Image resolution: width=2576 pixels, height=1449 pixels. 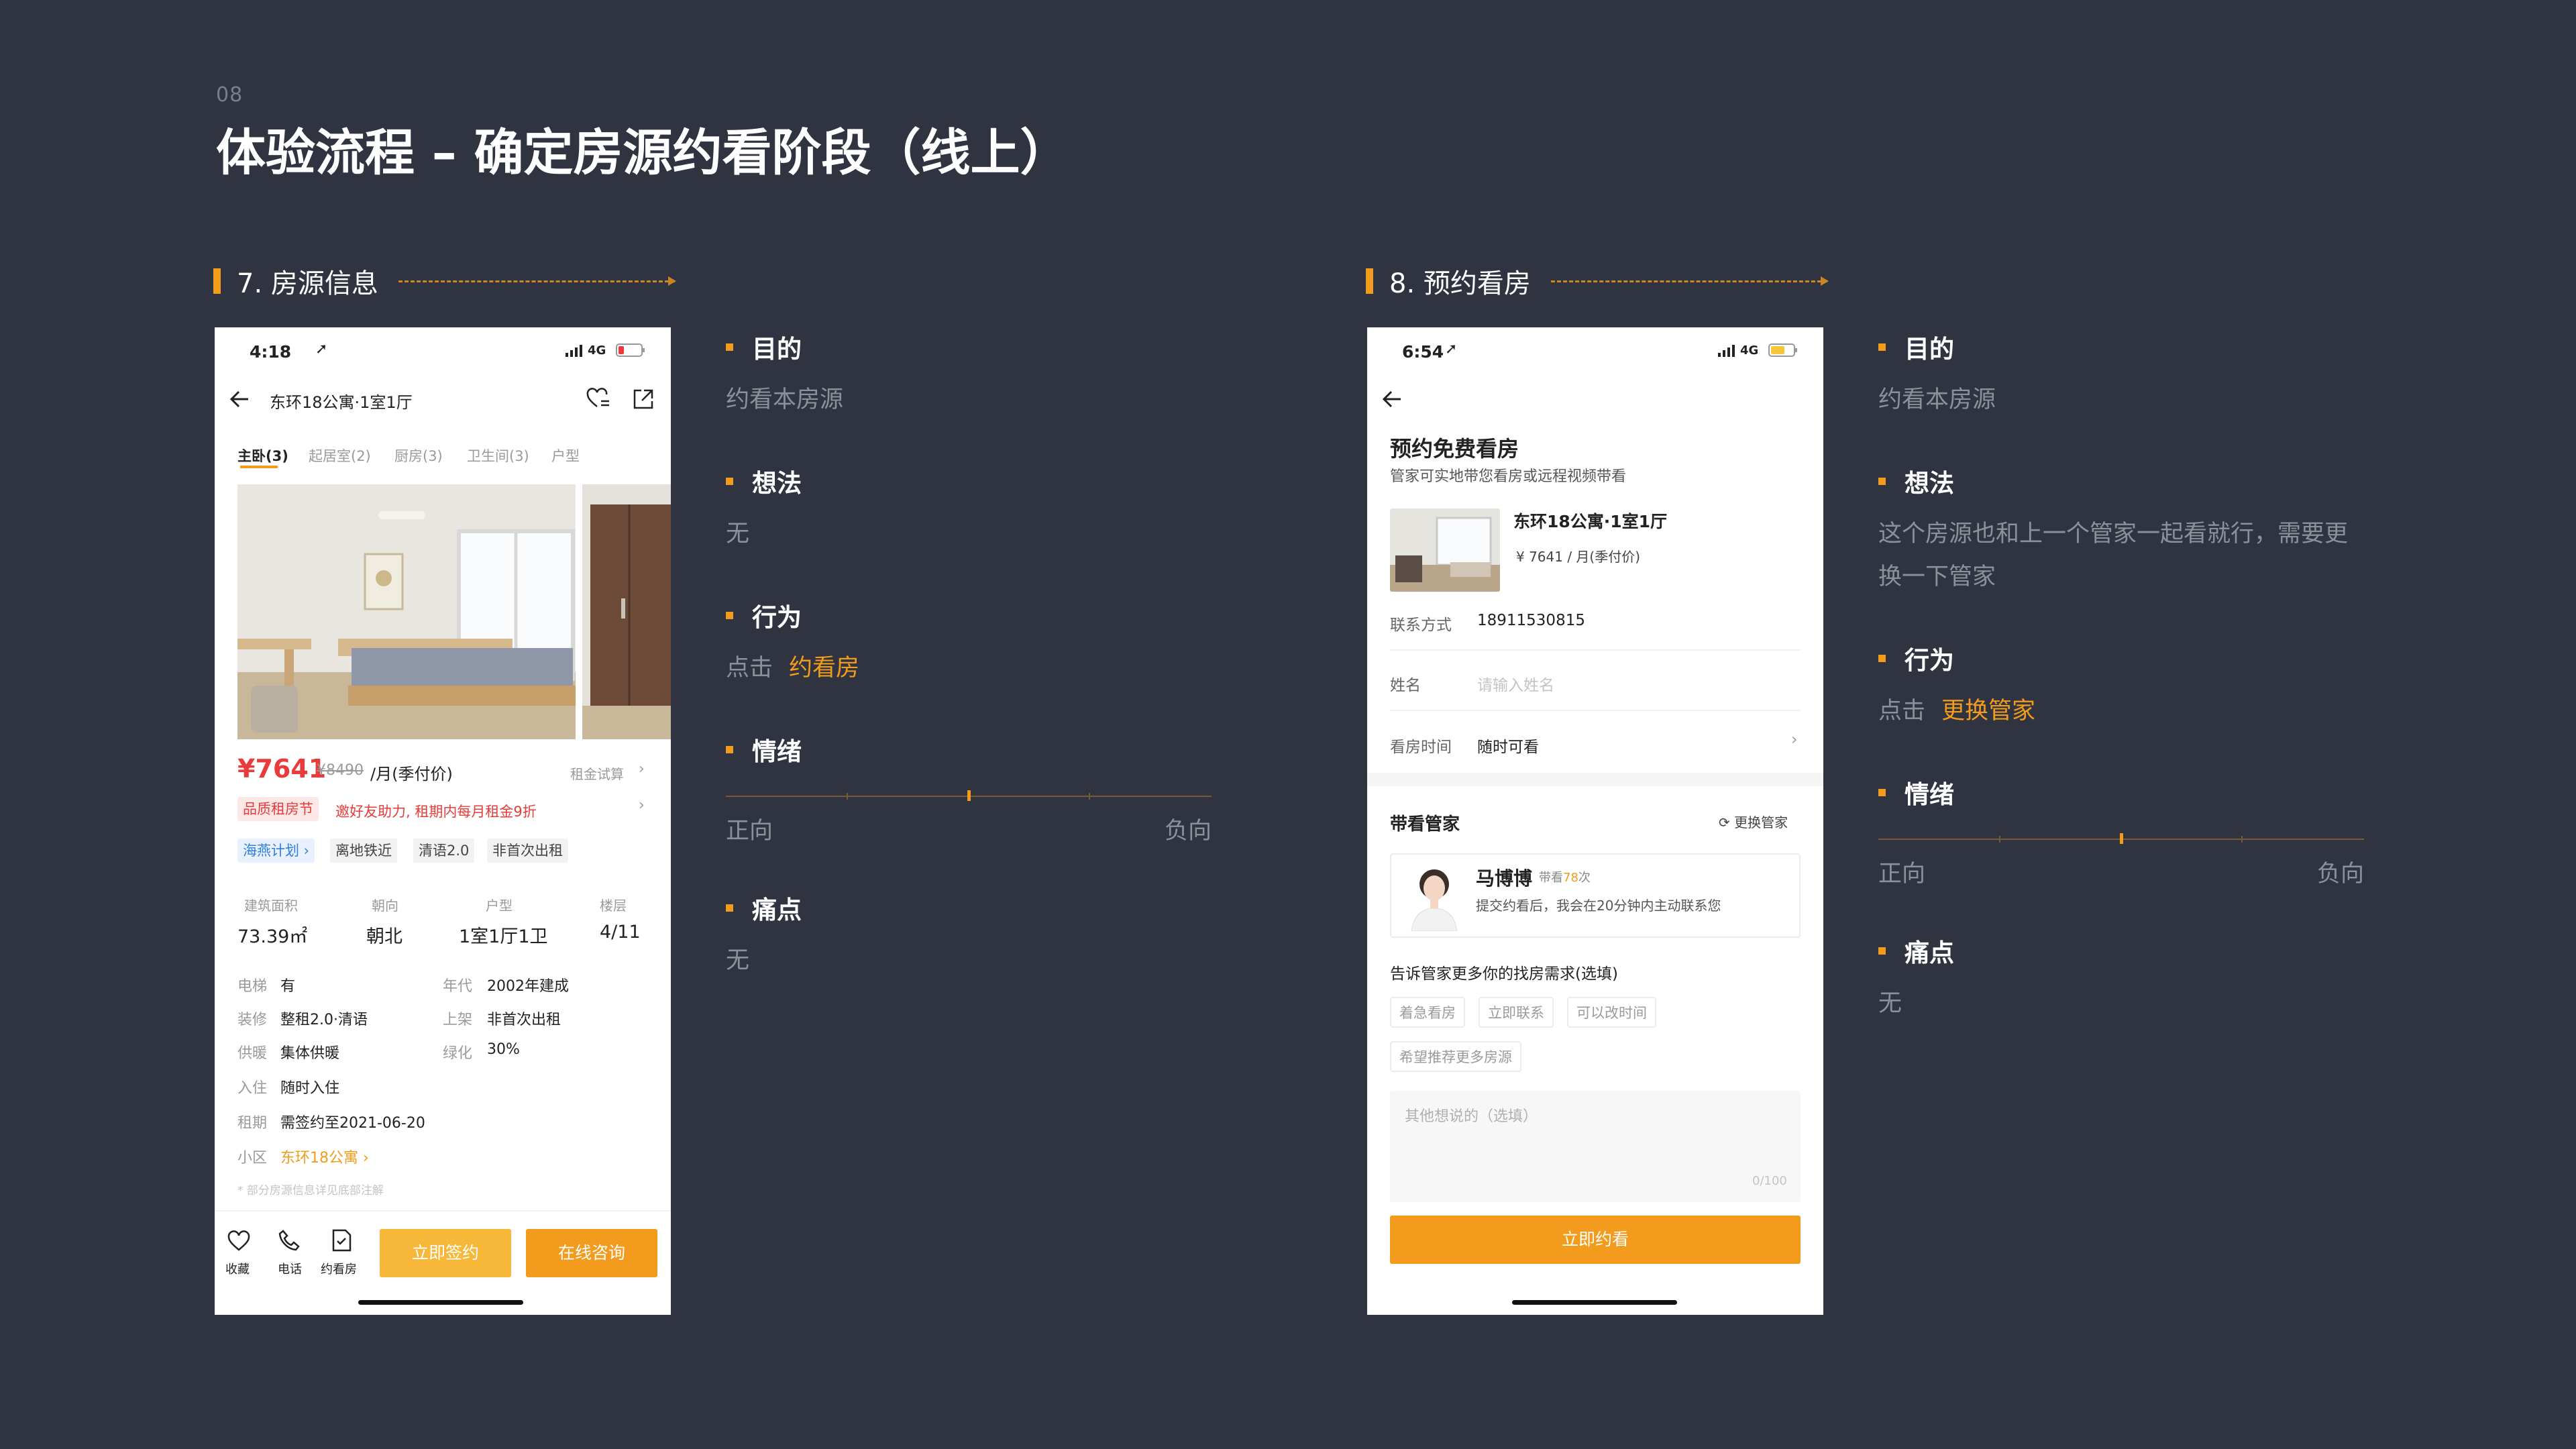 I want to click on pain-label: 痛点, so click(x=969, y=908).